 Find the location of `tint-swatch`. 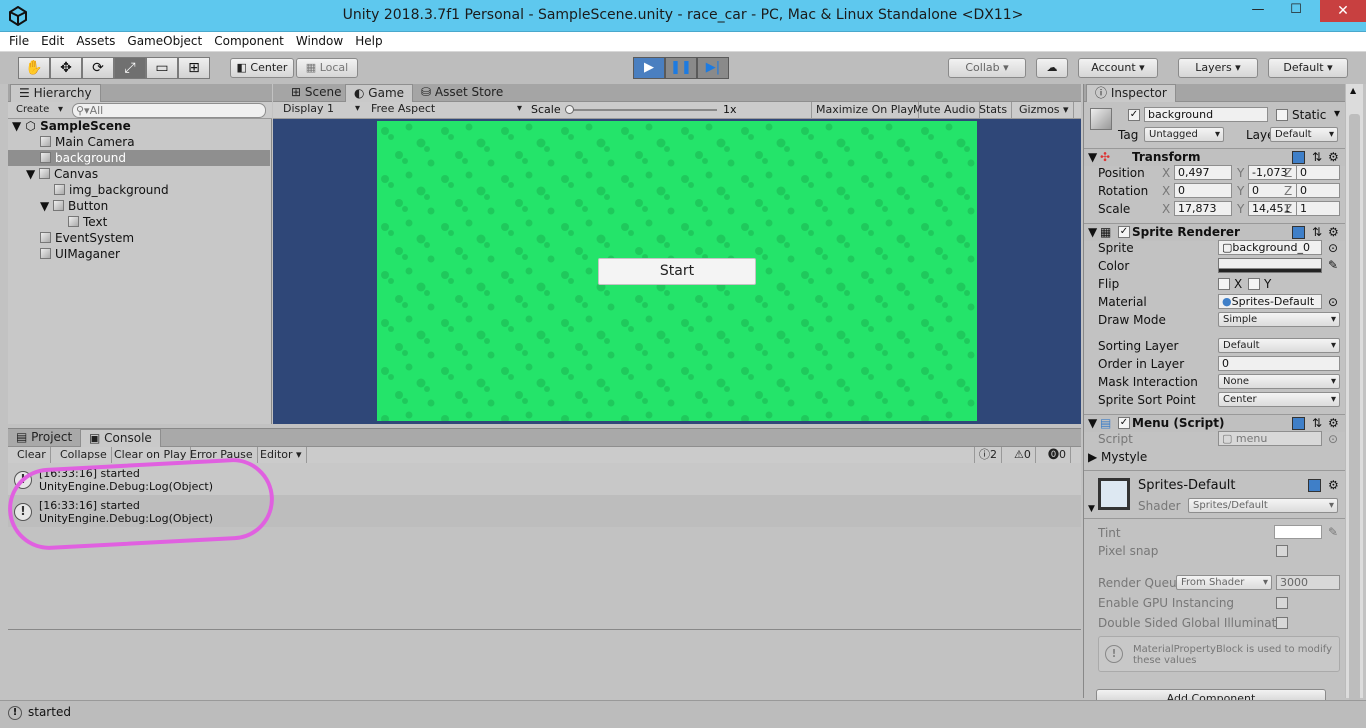

tint-swatch is located at coordinates (1298, 532).